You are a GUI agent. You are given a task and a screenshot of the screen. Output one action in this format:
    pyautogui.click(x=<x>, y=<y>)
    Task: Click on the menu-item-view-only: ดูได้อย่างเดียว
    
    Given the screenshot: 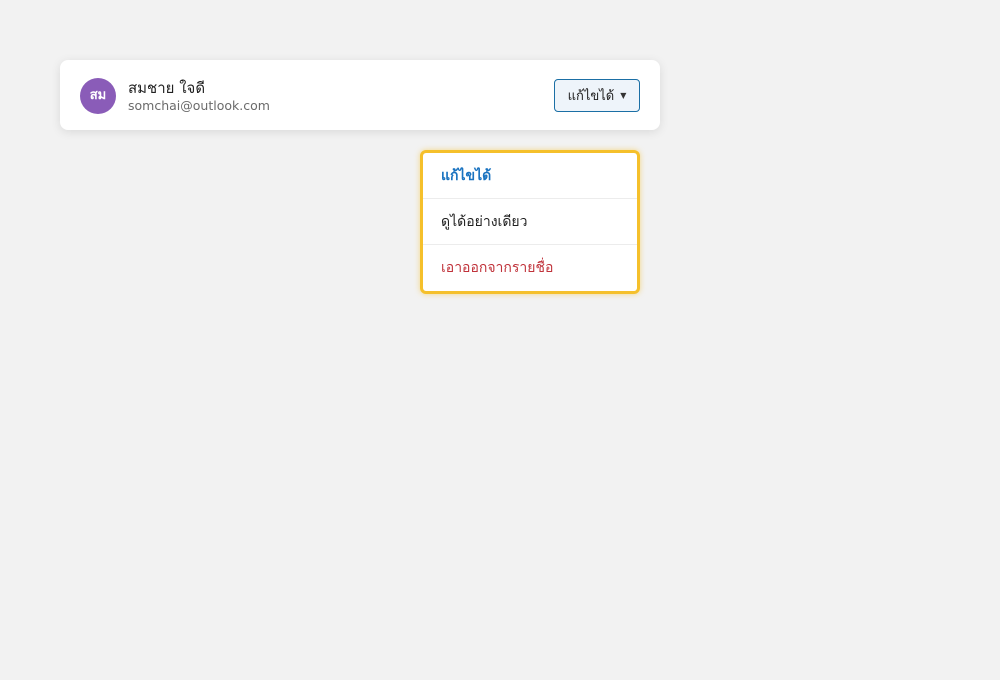 What is the action you would take?
    pyautogui.click(x=530, y=222)
    